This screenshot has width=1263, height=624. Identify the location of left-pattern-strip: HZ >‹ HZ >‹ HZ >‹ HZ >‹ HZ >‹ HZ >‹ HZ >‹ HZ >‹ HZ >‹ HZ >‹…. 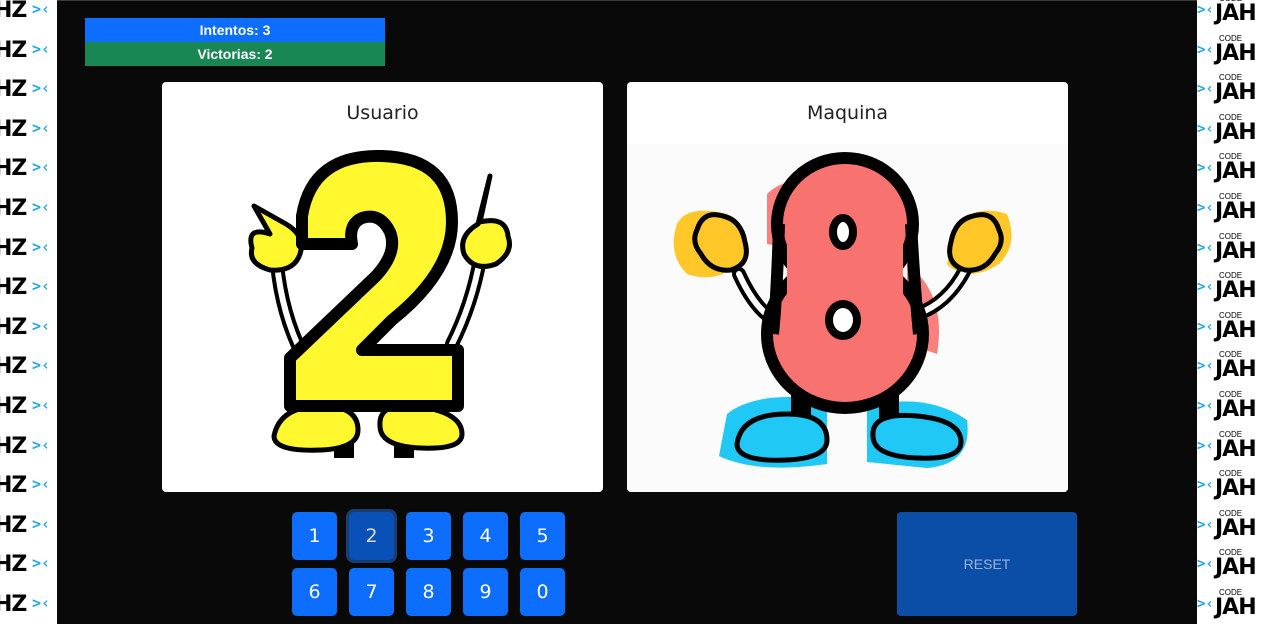
(28, 312).